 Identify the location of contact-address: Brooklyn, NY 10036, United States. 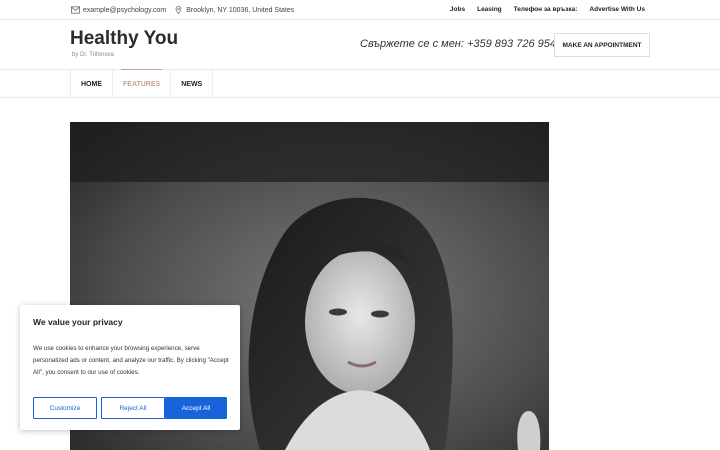
(240, 10).